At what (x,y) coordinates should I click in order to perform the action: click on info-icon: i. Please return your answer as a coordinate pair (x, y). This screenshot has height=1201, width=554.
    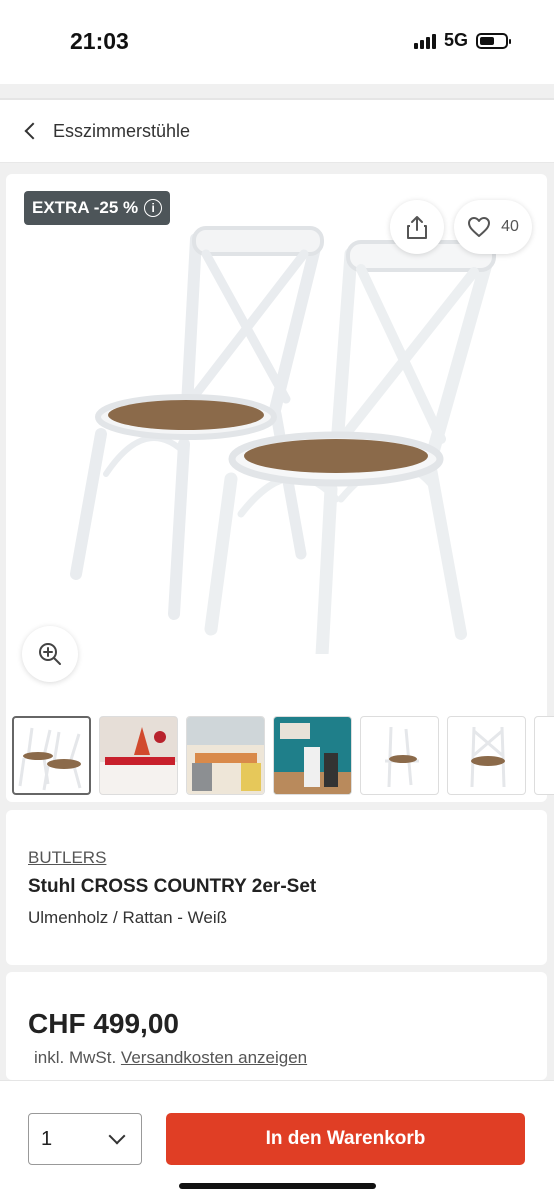
    Looking at the image, I should click on (153, 208).